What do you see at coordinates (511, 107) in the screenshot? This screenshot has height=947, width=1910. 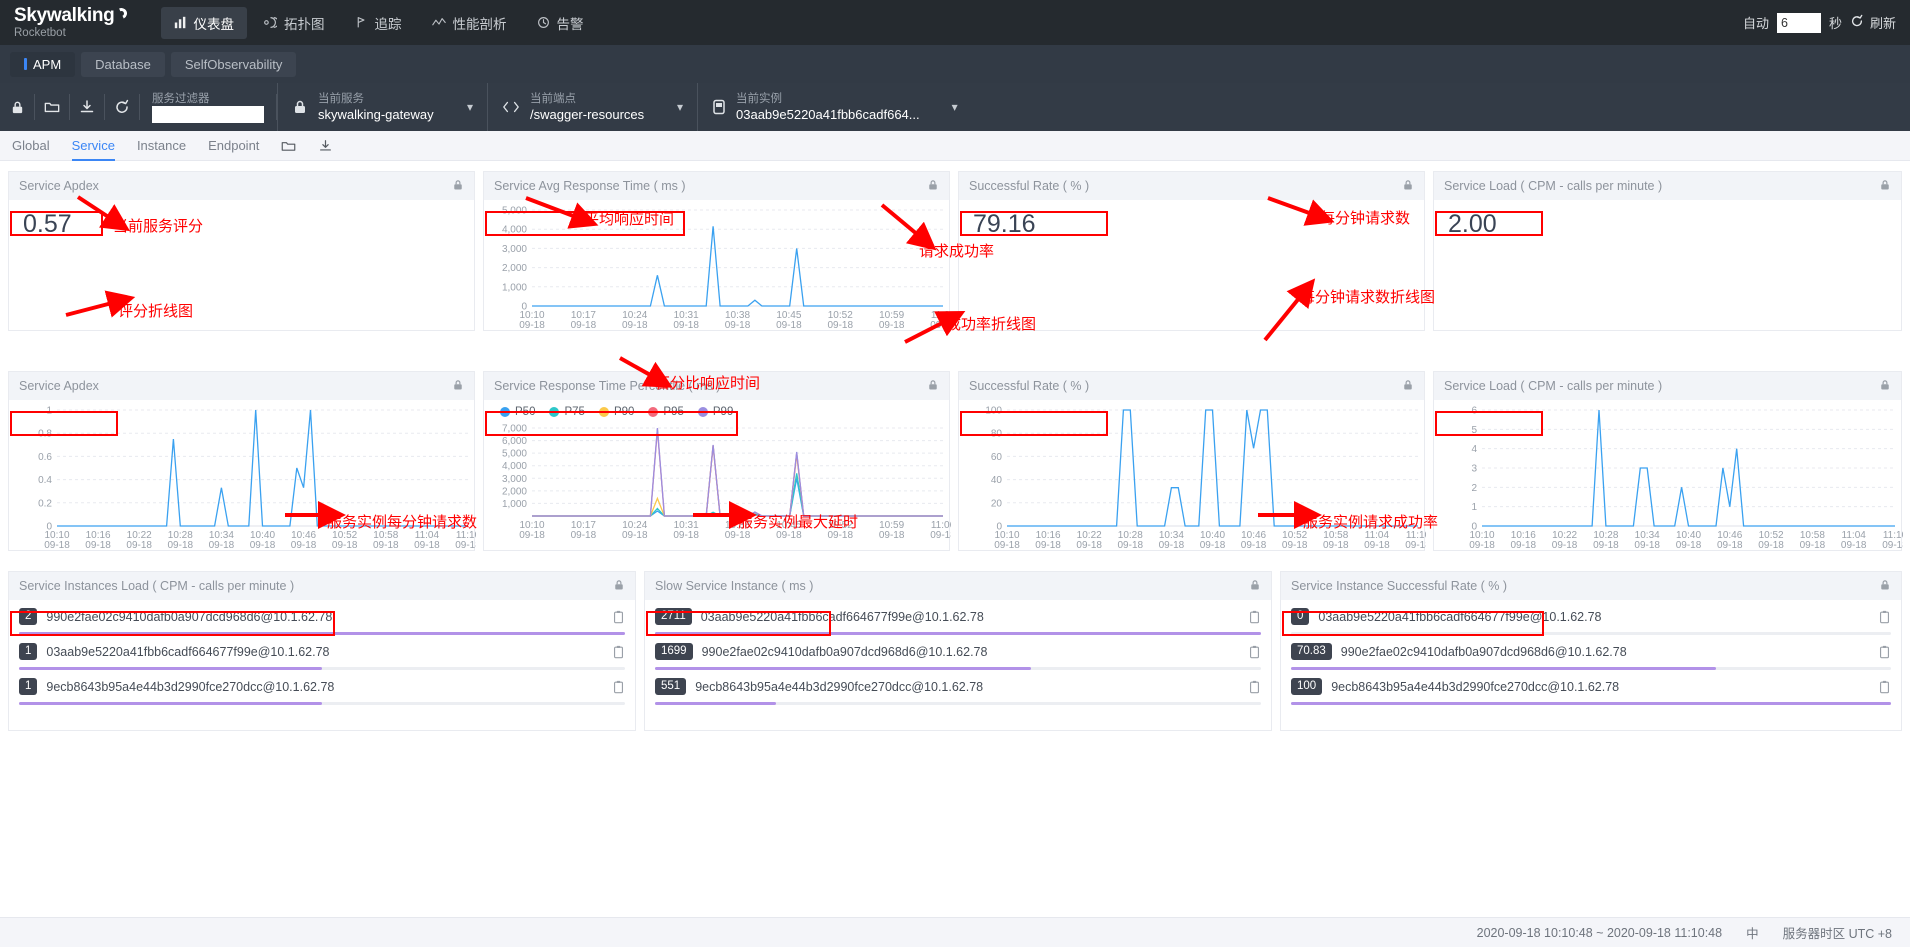 I see `endpoint-icon` at bounding box center [511, 107].